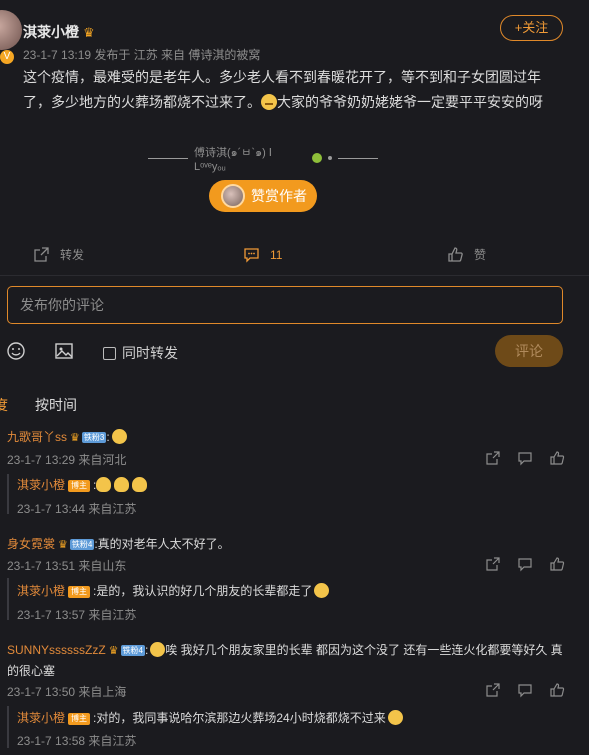  I want to click on comment-meta: 23-1-7 13:51 来自山东, so click(67, 566).